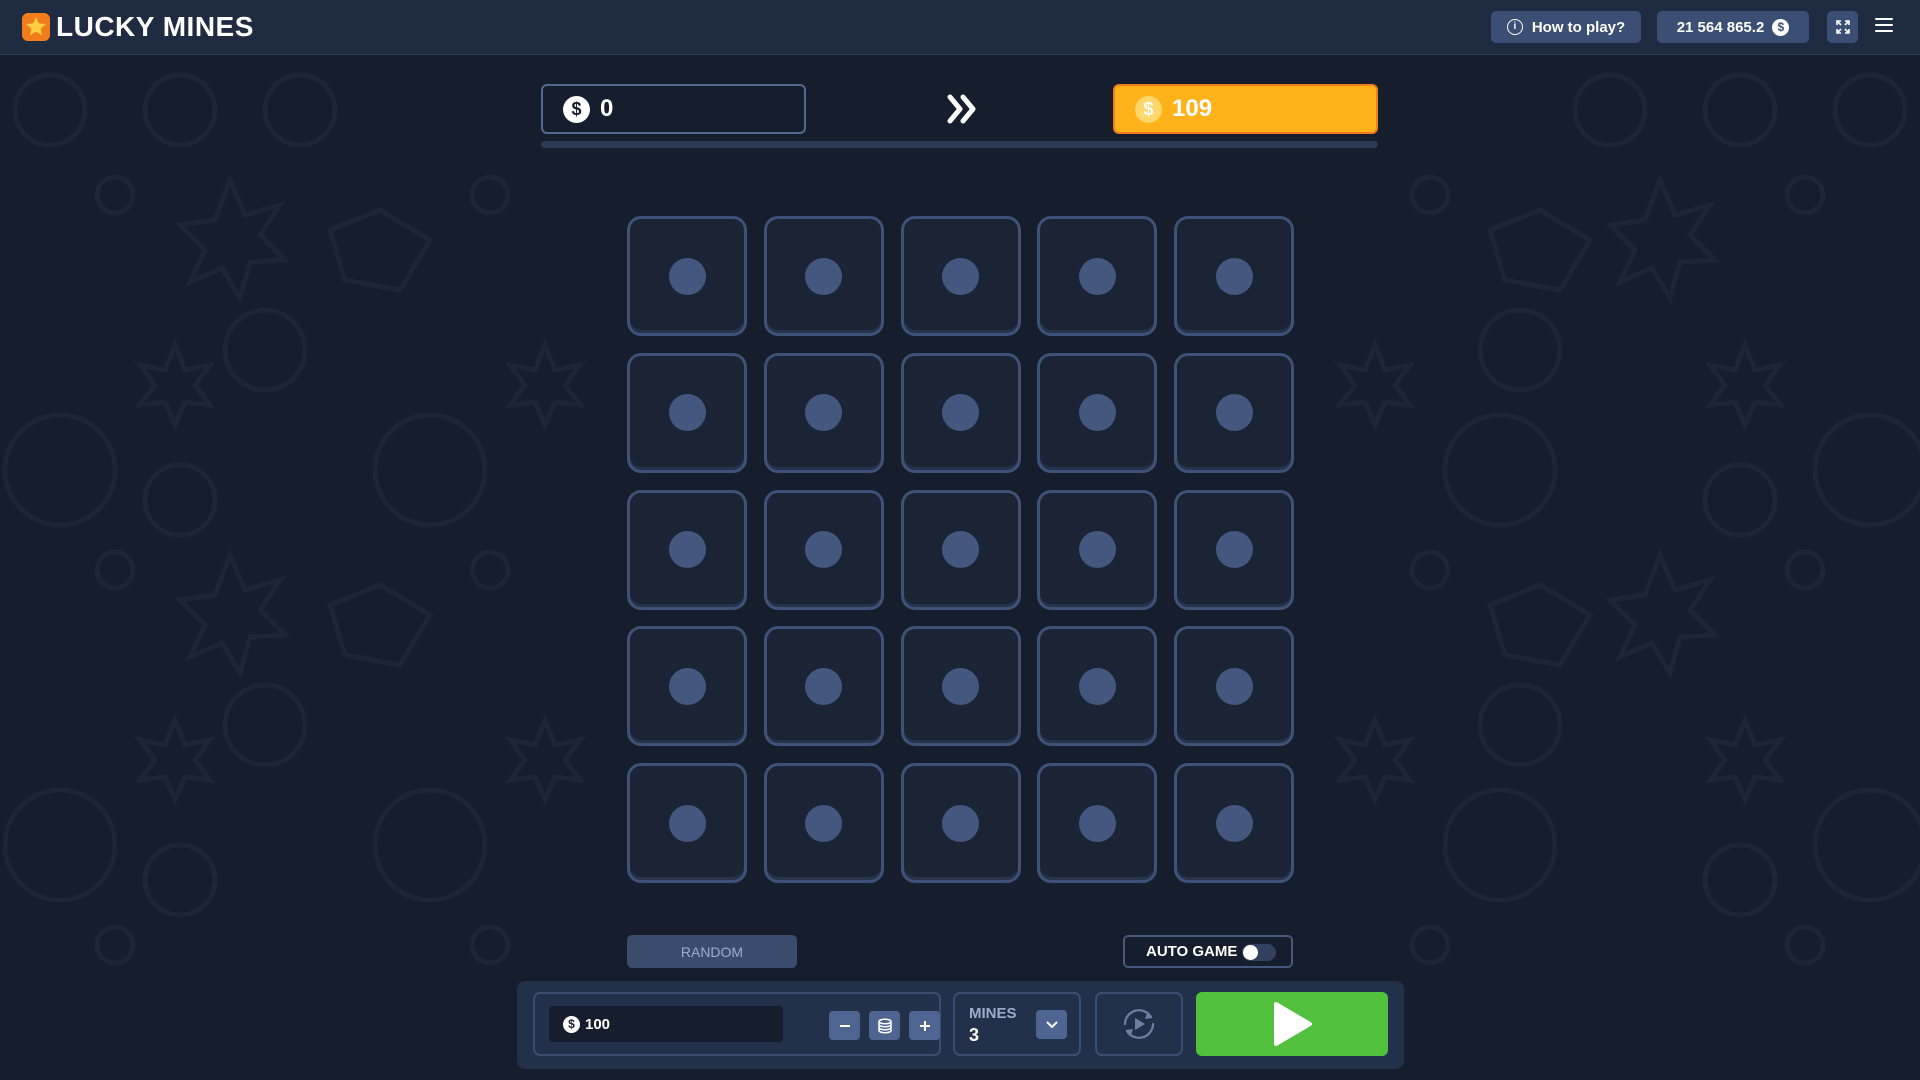  I want to click on increase-bet-button, so click(924, 1025).